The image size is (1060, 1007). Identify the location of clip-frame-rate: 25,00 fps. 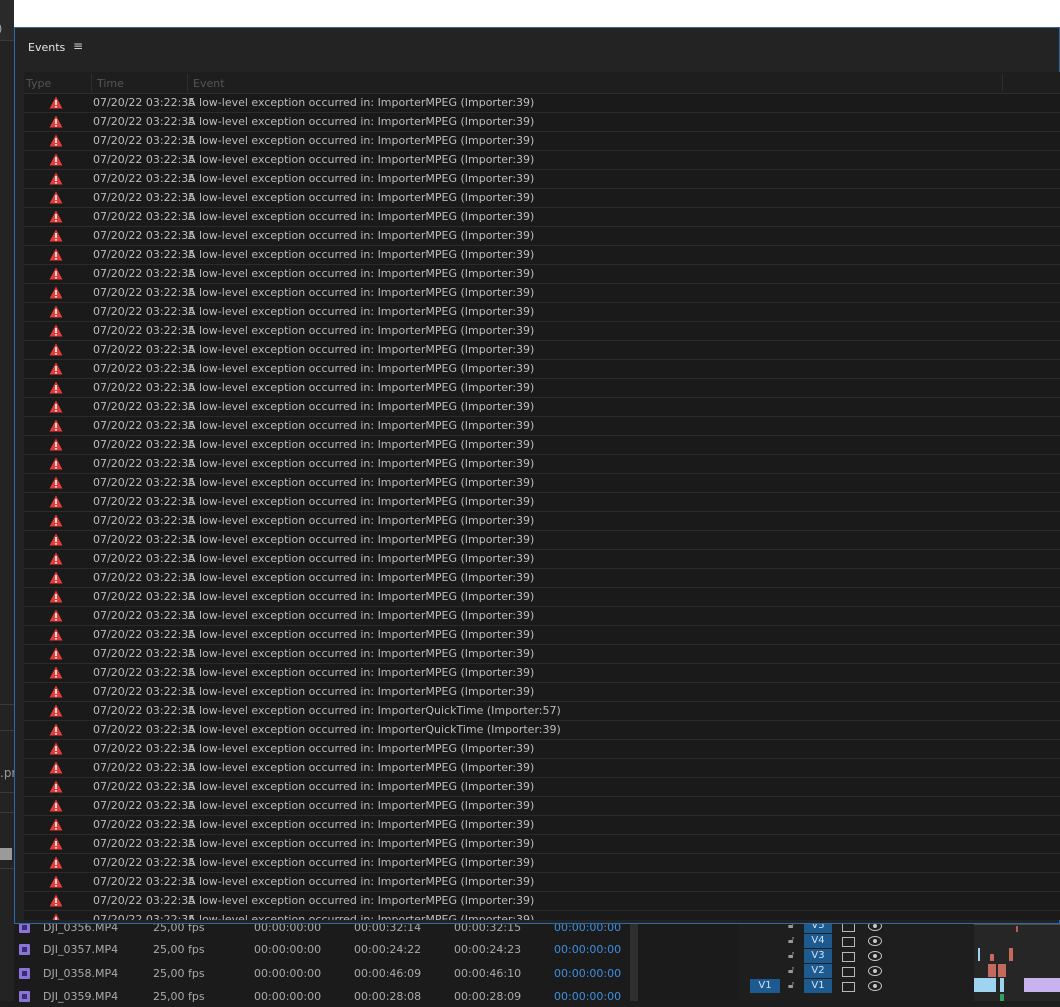
(179, 949).